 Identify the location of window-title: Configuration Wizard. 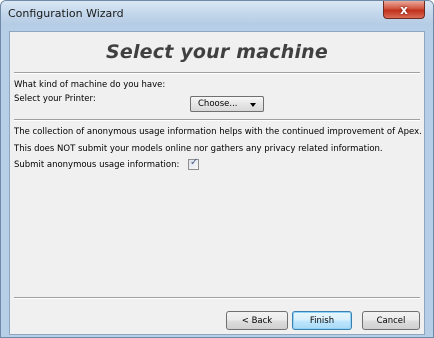
(66, 13).